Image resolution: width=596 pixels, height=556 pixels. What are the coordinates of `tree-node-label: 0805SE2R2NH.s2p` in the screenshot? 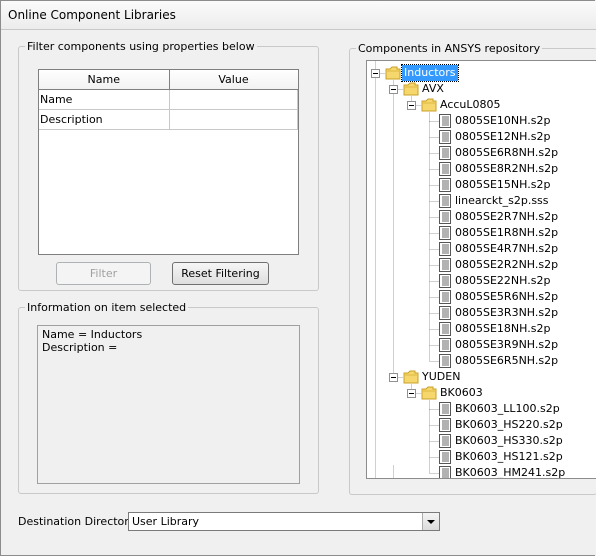 It's located at (507, 264).